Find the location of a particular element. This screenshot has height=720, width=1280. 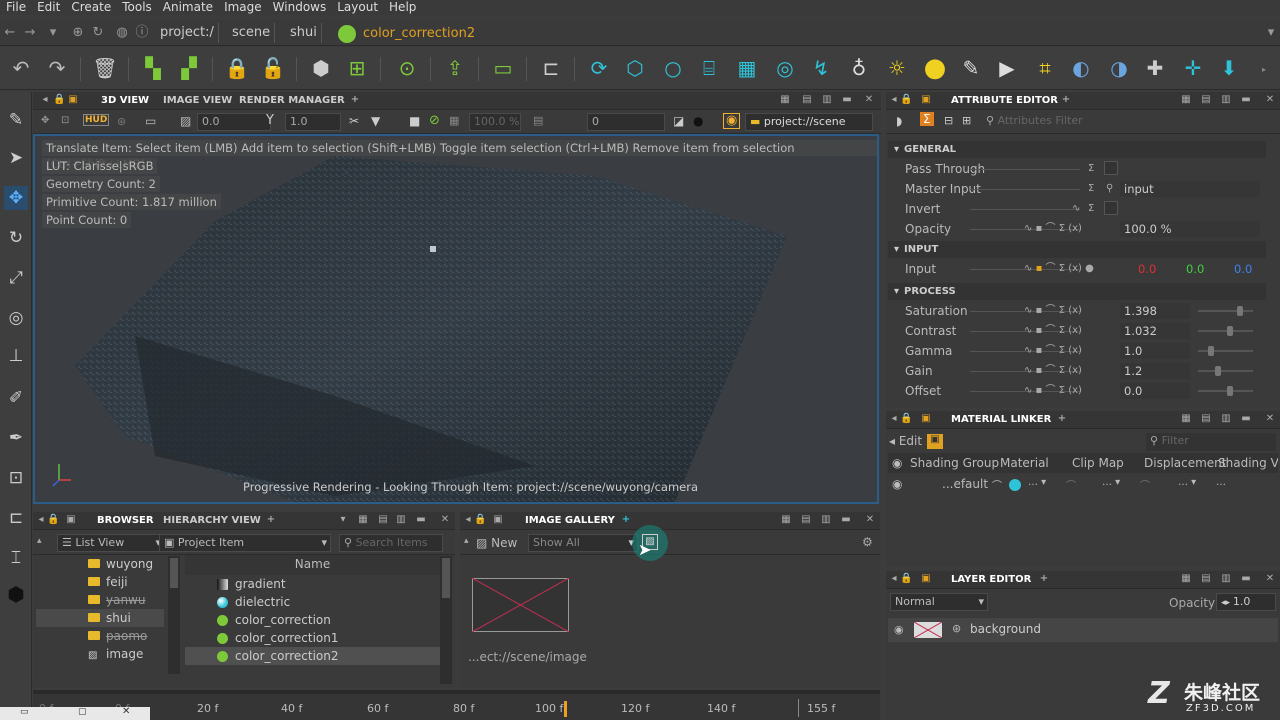

download-icon: ⬇ is located at coordinates (1229, 68).